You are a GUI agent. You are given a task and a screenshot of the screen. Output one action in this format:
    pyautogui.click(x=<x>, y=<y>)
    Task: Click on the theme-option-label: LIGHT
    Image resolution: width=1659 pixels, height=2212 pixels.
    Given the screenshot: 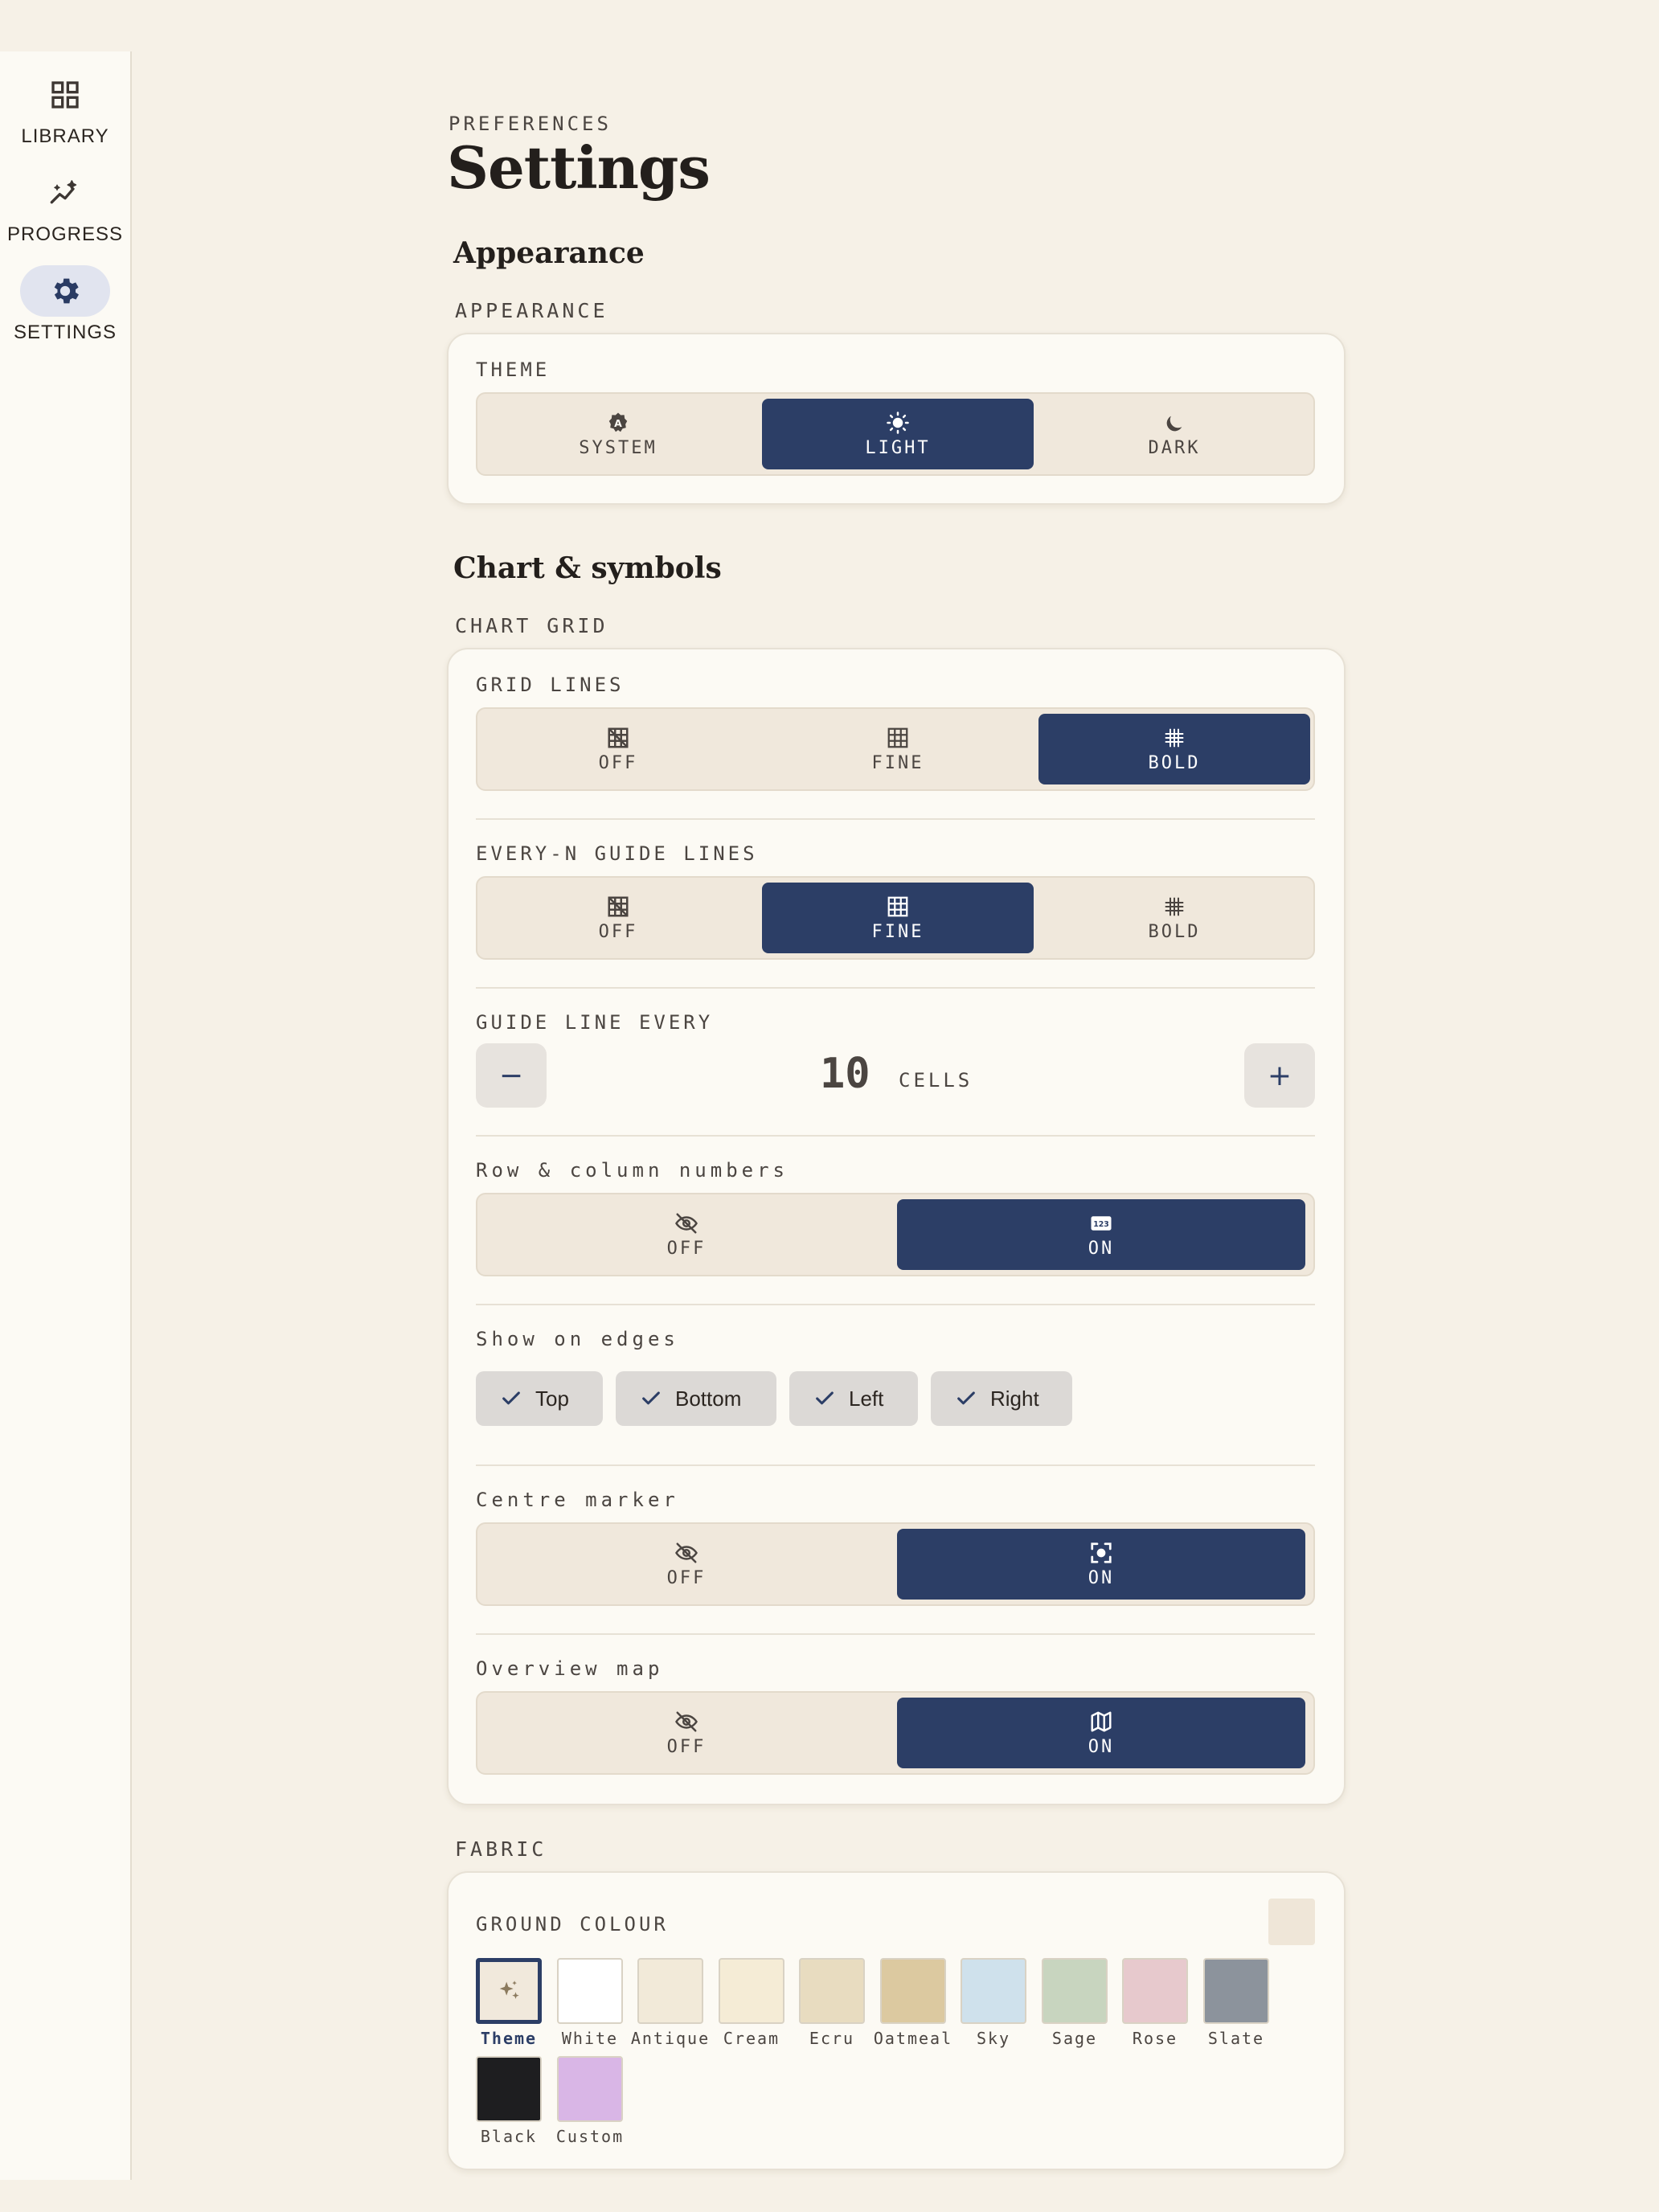 What is the action you would take?
    pyautogui.click(x=898, y=447)
    